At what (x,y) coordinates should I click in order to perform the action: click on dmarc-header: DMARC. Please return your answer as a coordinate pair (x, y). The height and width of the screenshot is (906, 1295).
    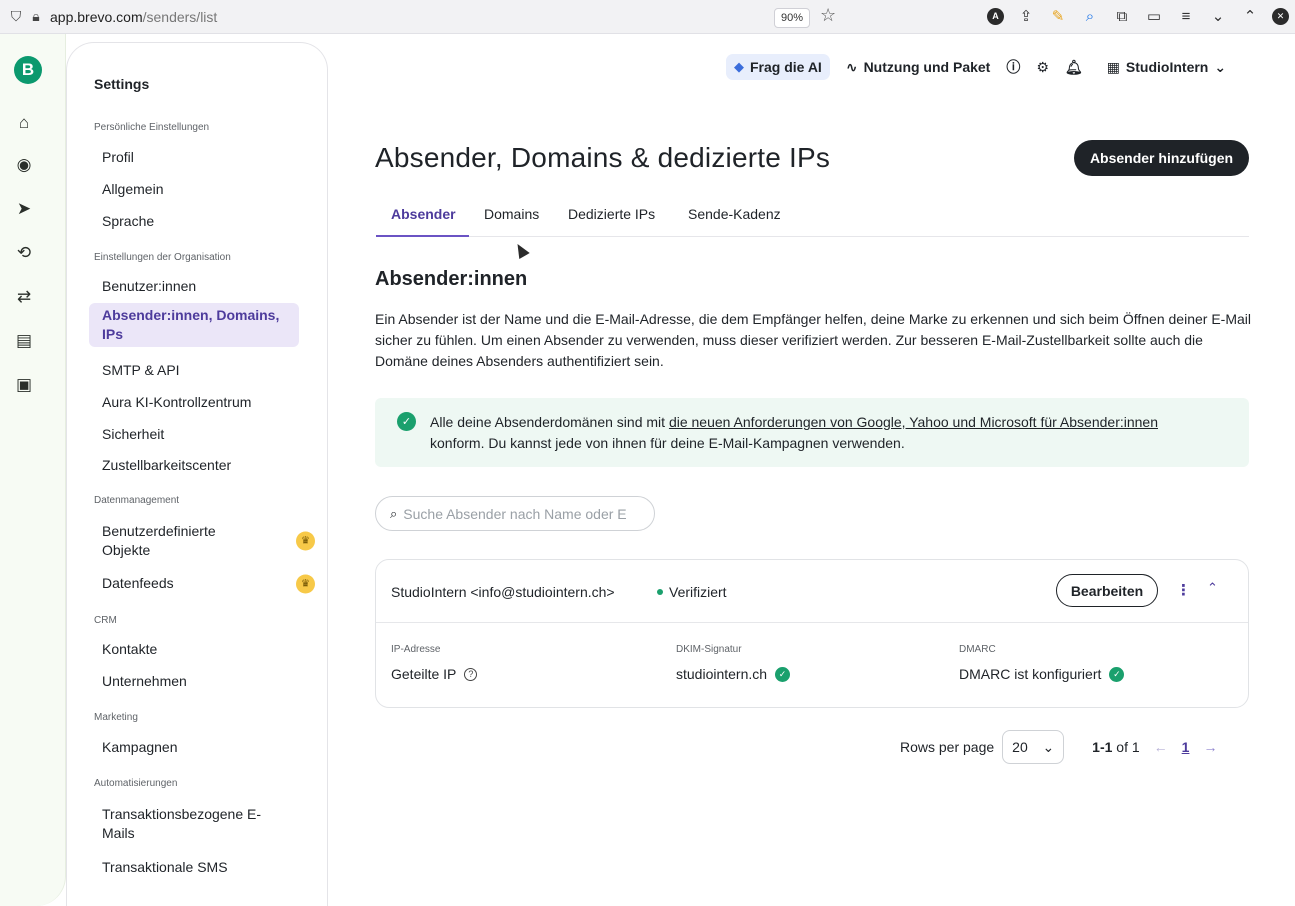
    Looking at the image, I should click on (977, 649).